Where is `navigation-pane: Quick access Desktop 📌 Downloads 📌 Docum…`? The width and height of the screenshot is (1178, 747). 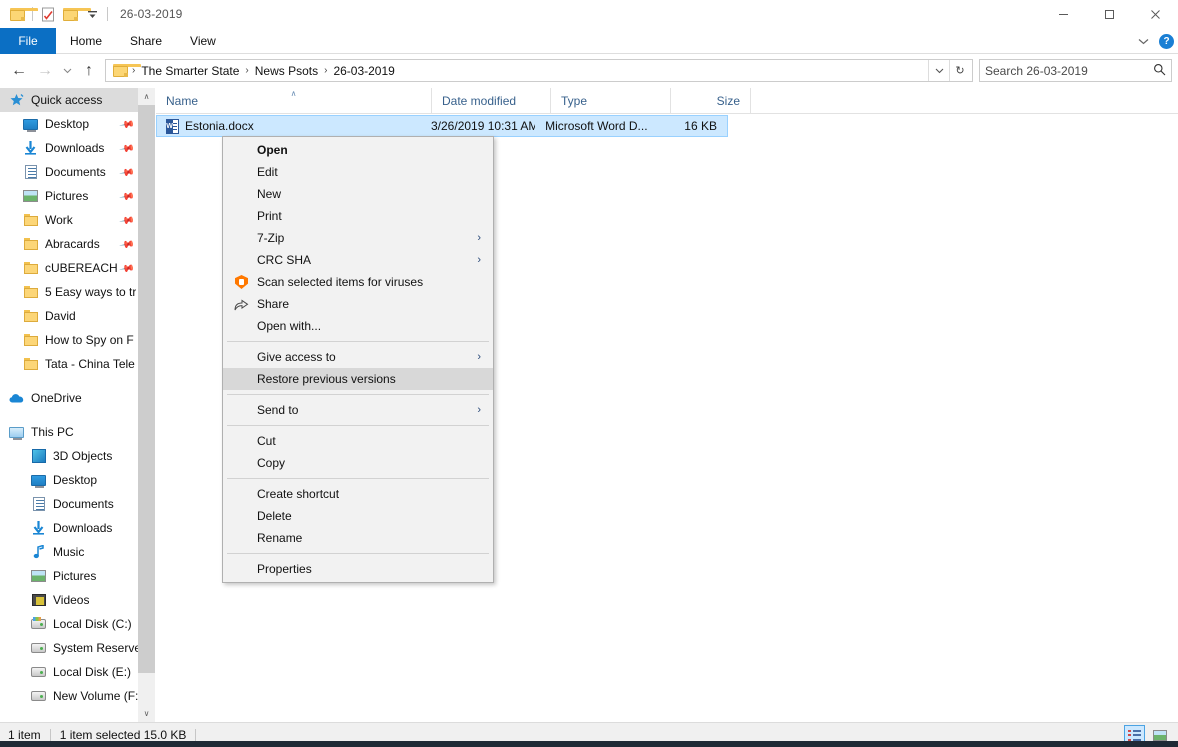 navigation-pane: Quick access Desktop 📌 Downloads 📌 Docum… is located at coordinates (69, 405).